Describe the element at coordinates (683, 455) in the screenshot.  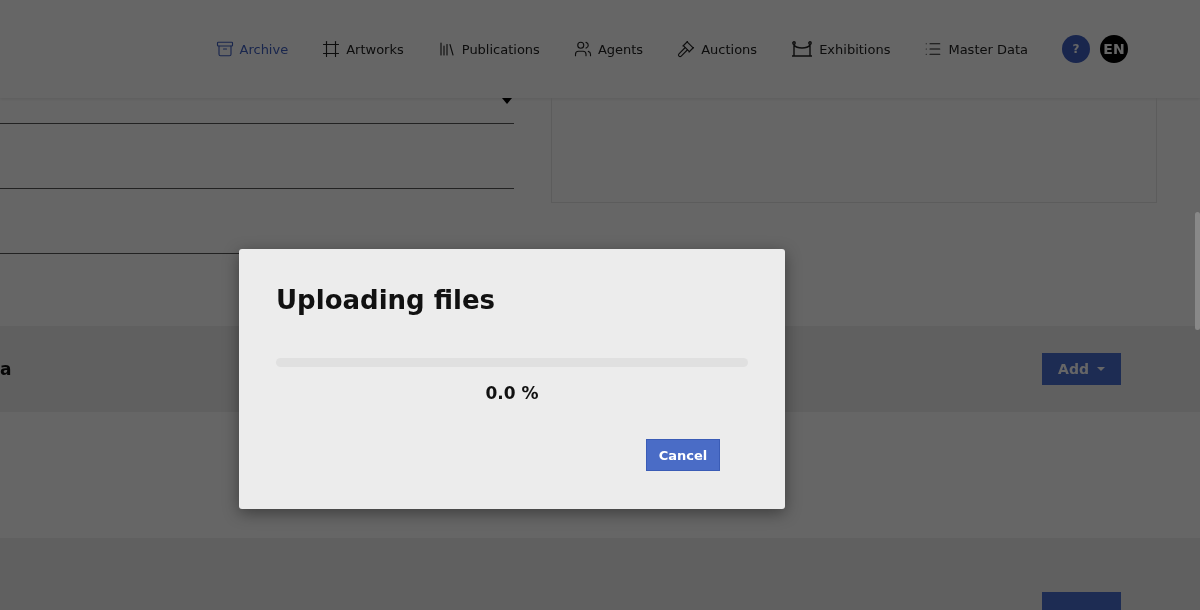
I see `cancel-button: Cancel` at that location.